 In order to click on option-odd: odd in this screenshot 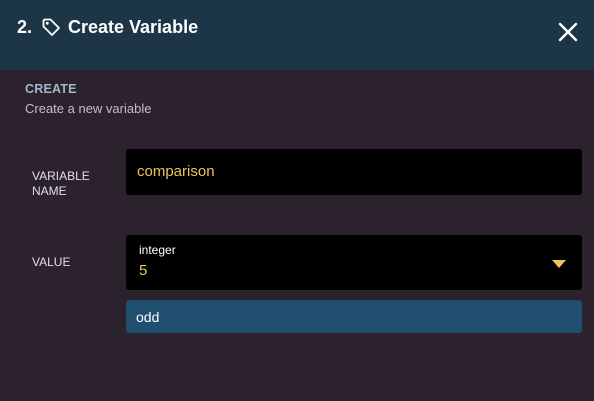, I will do `click(354, 316)`.